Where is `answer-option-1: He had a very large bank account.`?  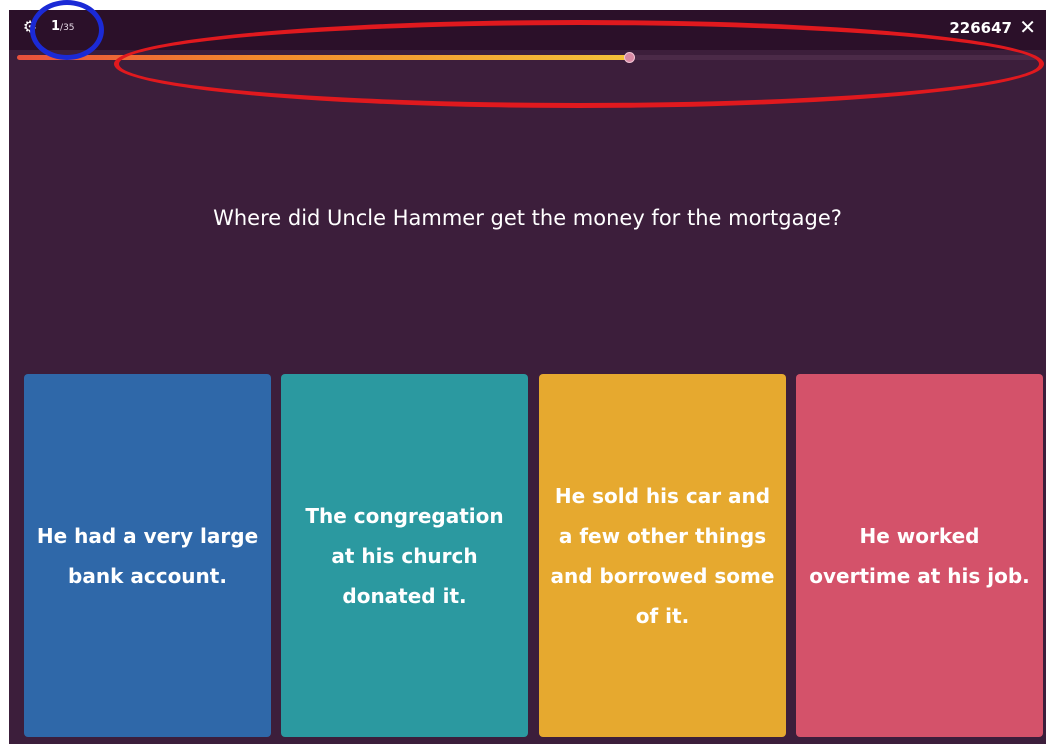 answer-option-1: He had a very large bank account. is located at coordinates (147, 555).